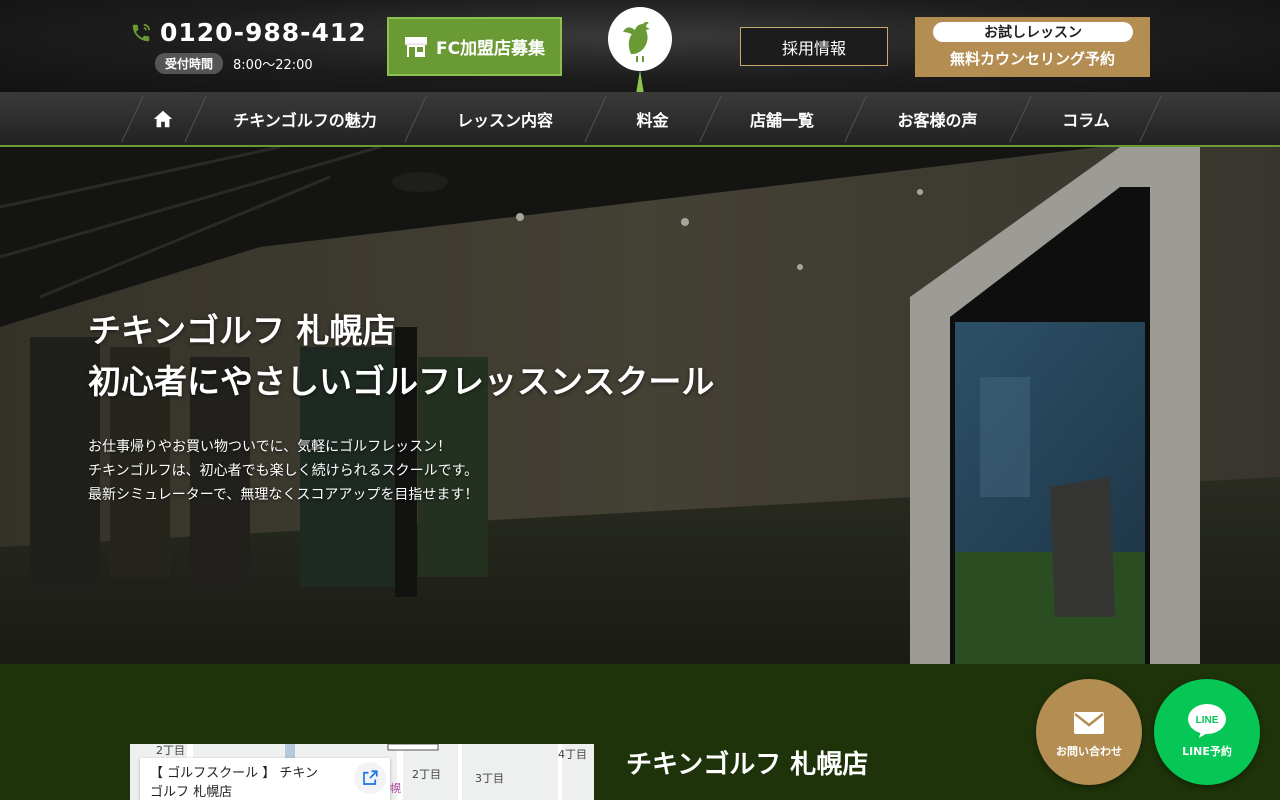 This screenshot has height=800, width=1280. I want to click on external-link-icon, so click(370, 777).